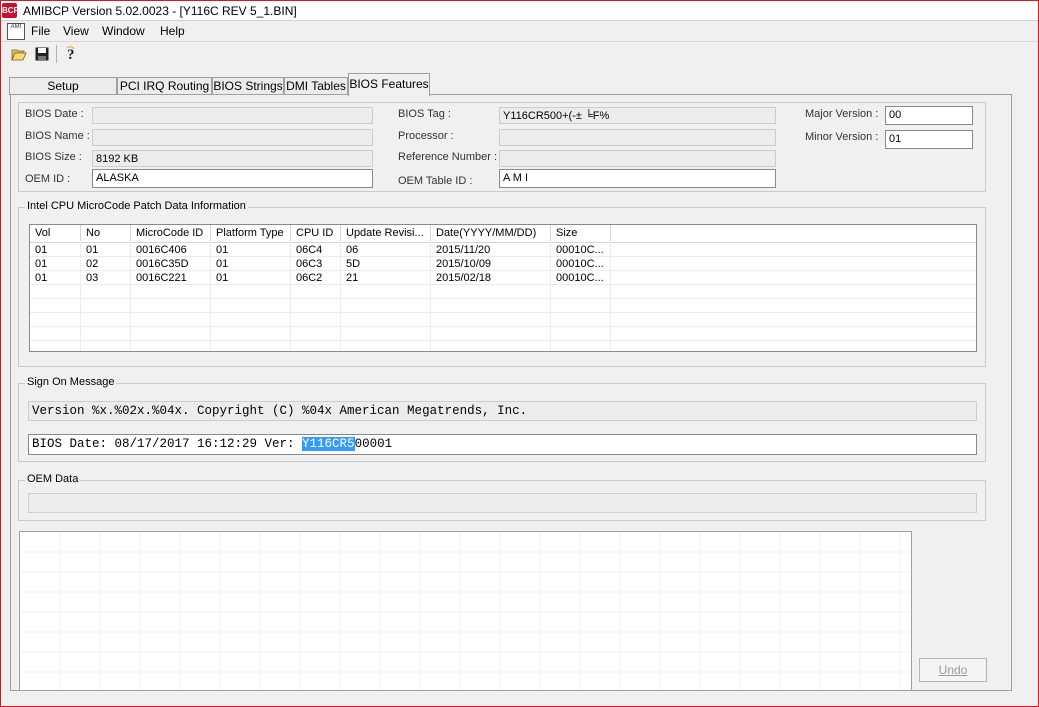 Image resolution: width=1039 pixels, height=707 pixels. I want to click on column-date: Date(YYYY/MM/DD), so click(491, 233).